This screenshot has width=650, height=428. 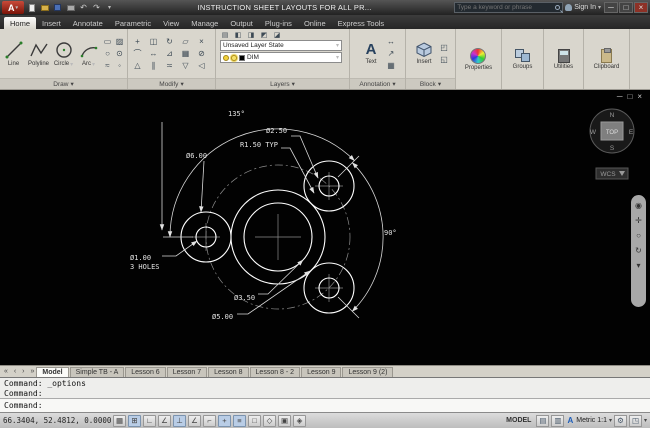 I want to click on save-button, so click(x=57, y=8).